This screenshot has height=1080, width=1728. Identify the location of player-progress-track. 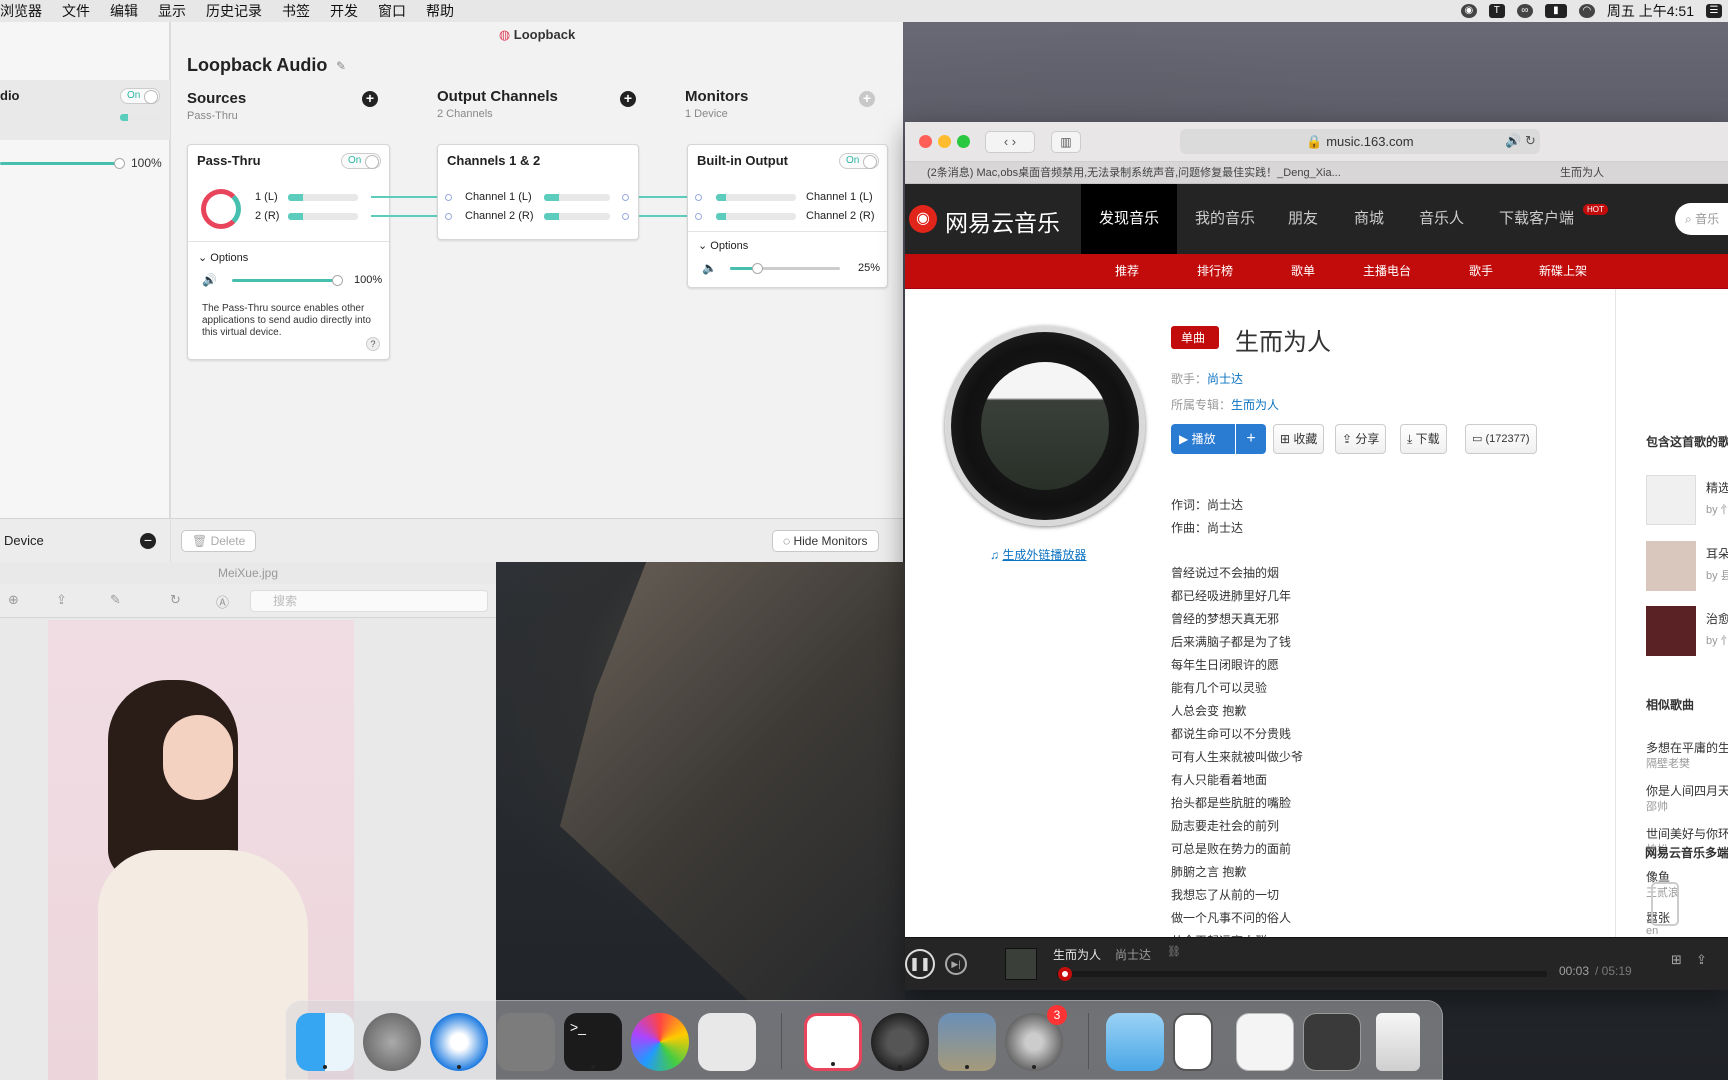
(1302, 974).